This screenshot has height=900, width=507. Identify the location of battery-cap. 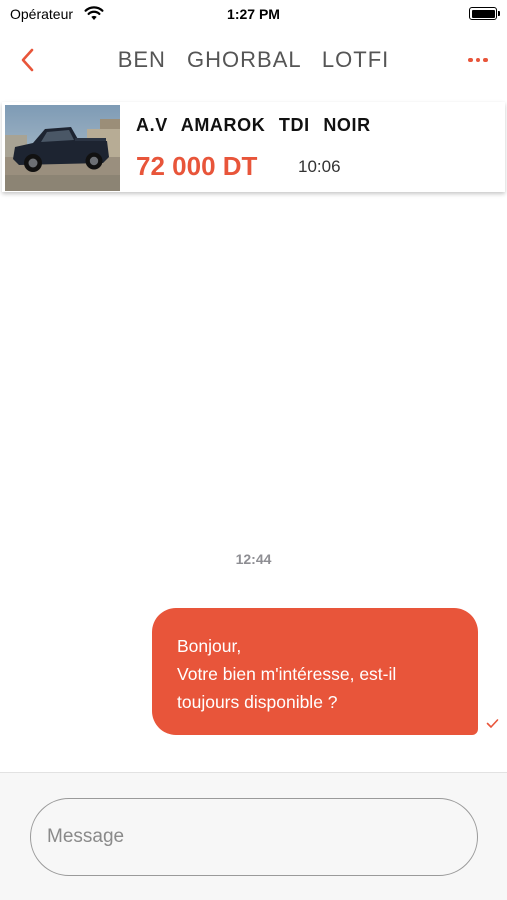
(499, 13).